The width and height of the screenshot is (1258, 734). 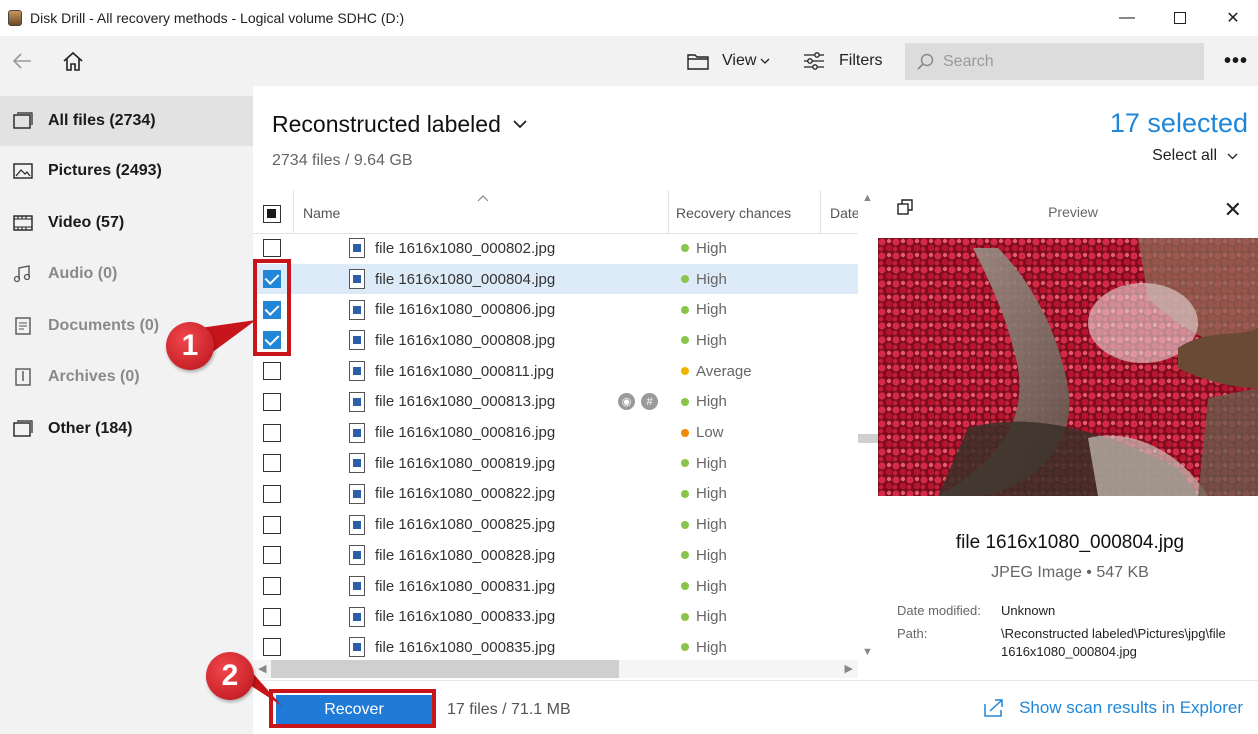 What do you see at coordinates (1236, 61) in the screenshot?
I see `more-options-button: •••` at bounding box center [1236, 61].